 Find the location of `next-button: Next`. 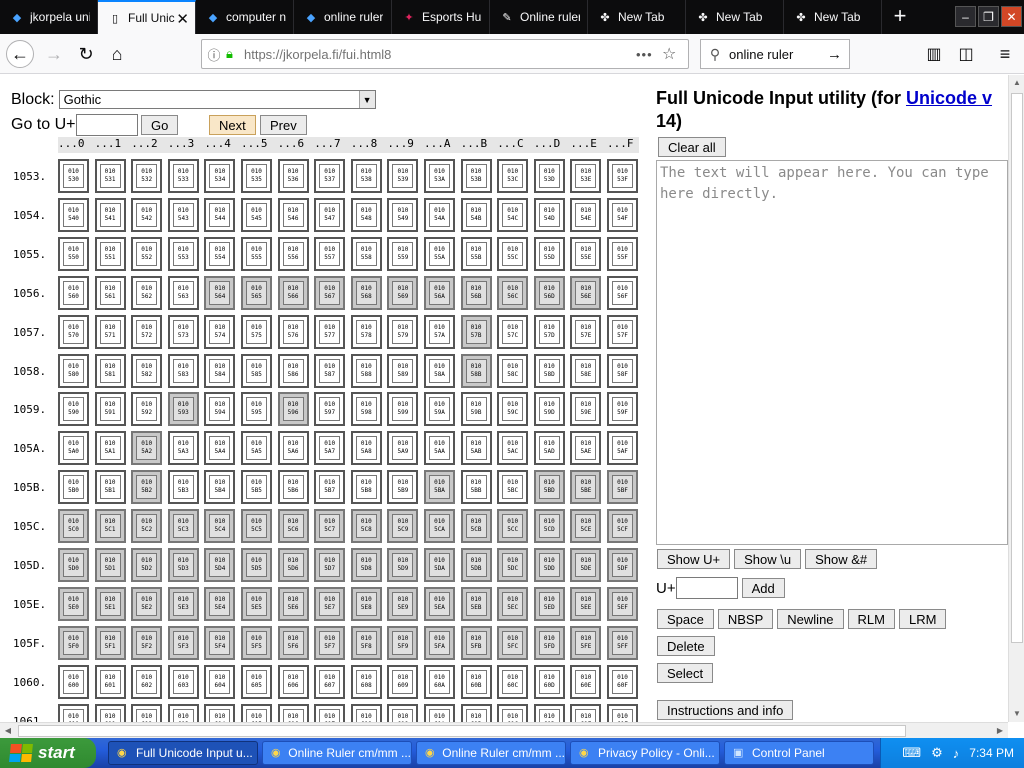

next-button: Next is located at coordinates (232, 125).